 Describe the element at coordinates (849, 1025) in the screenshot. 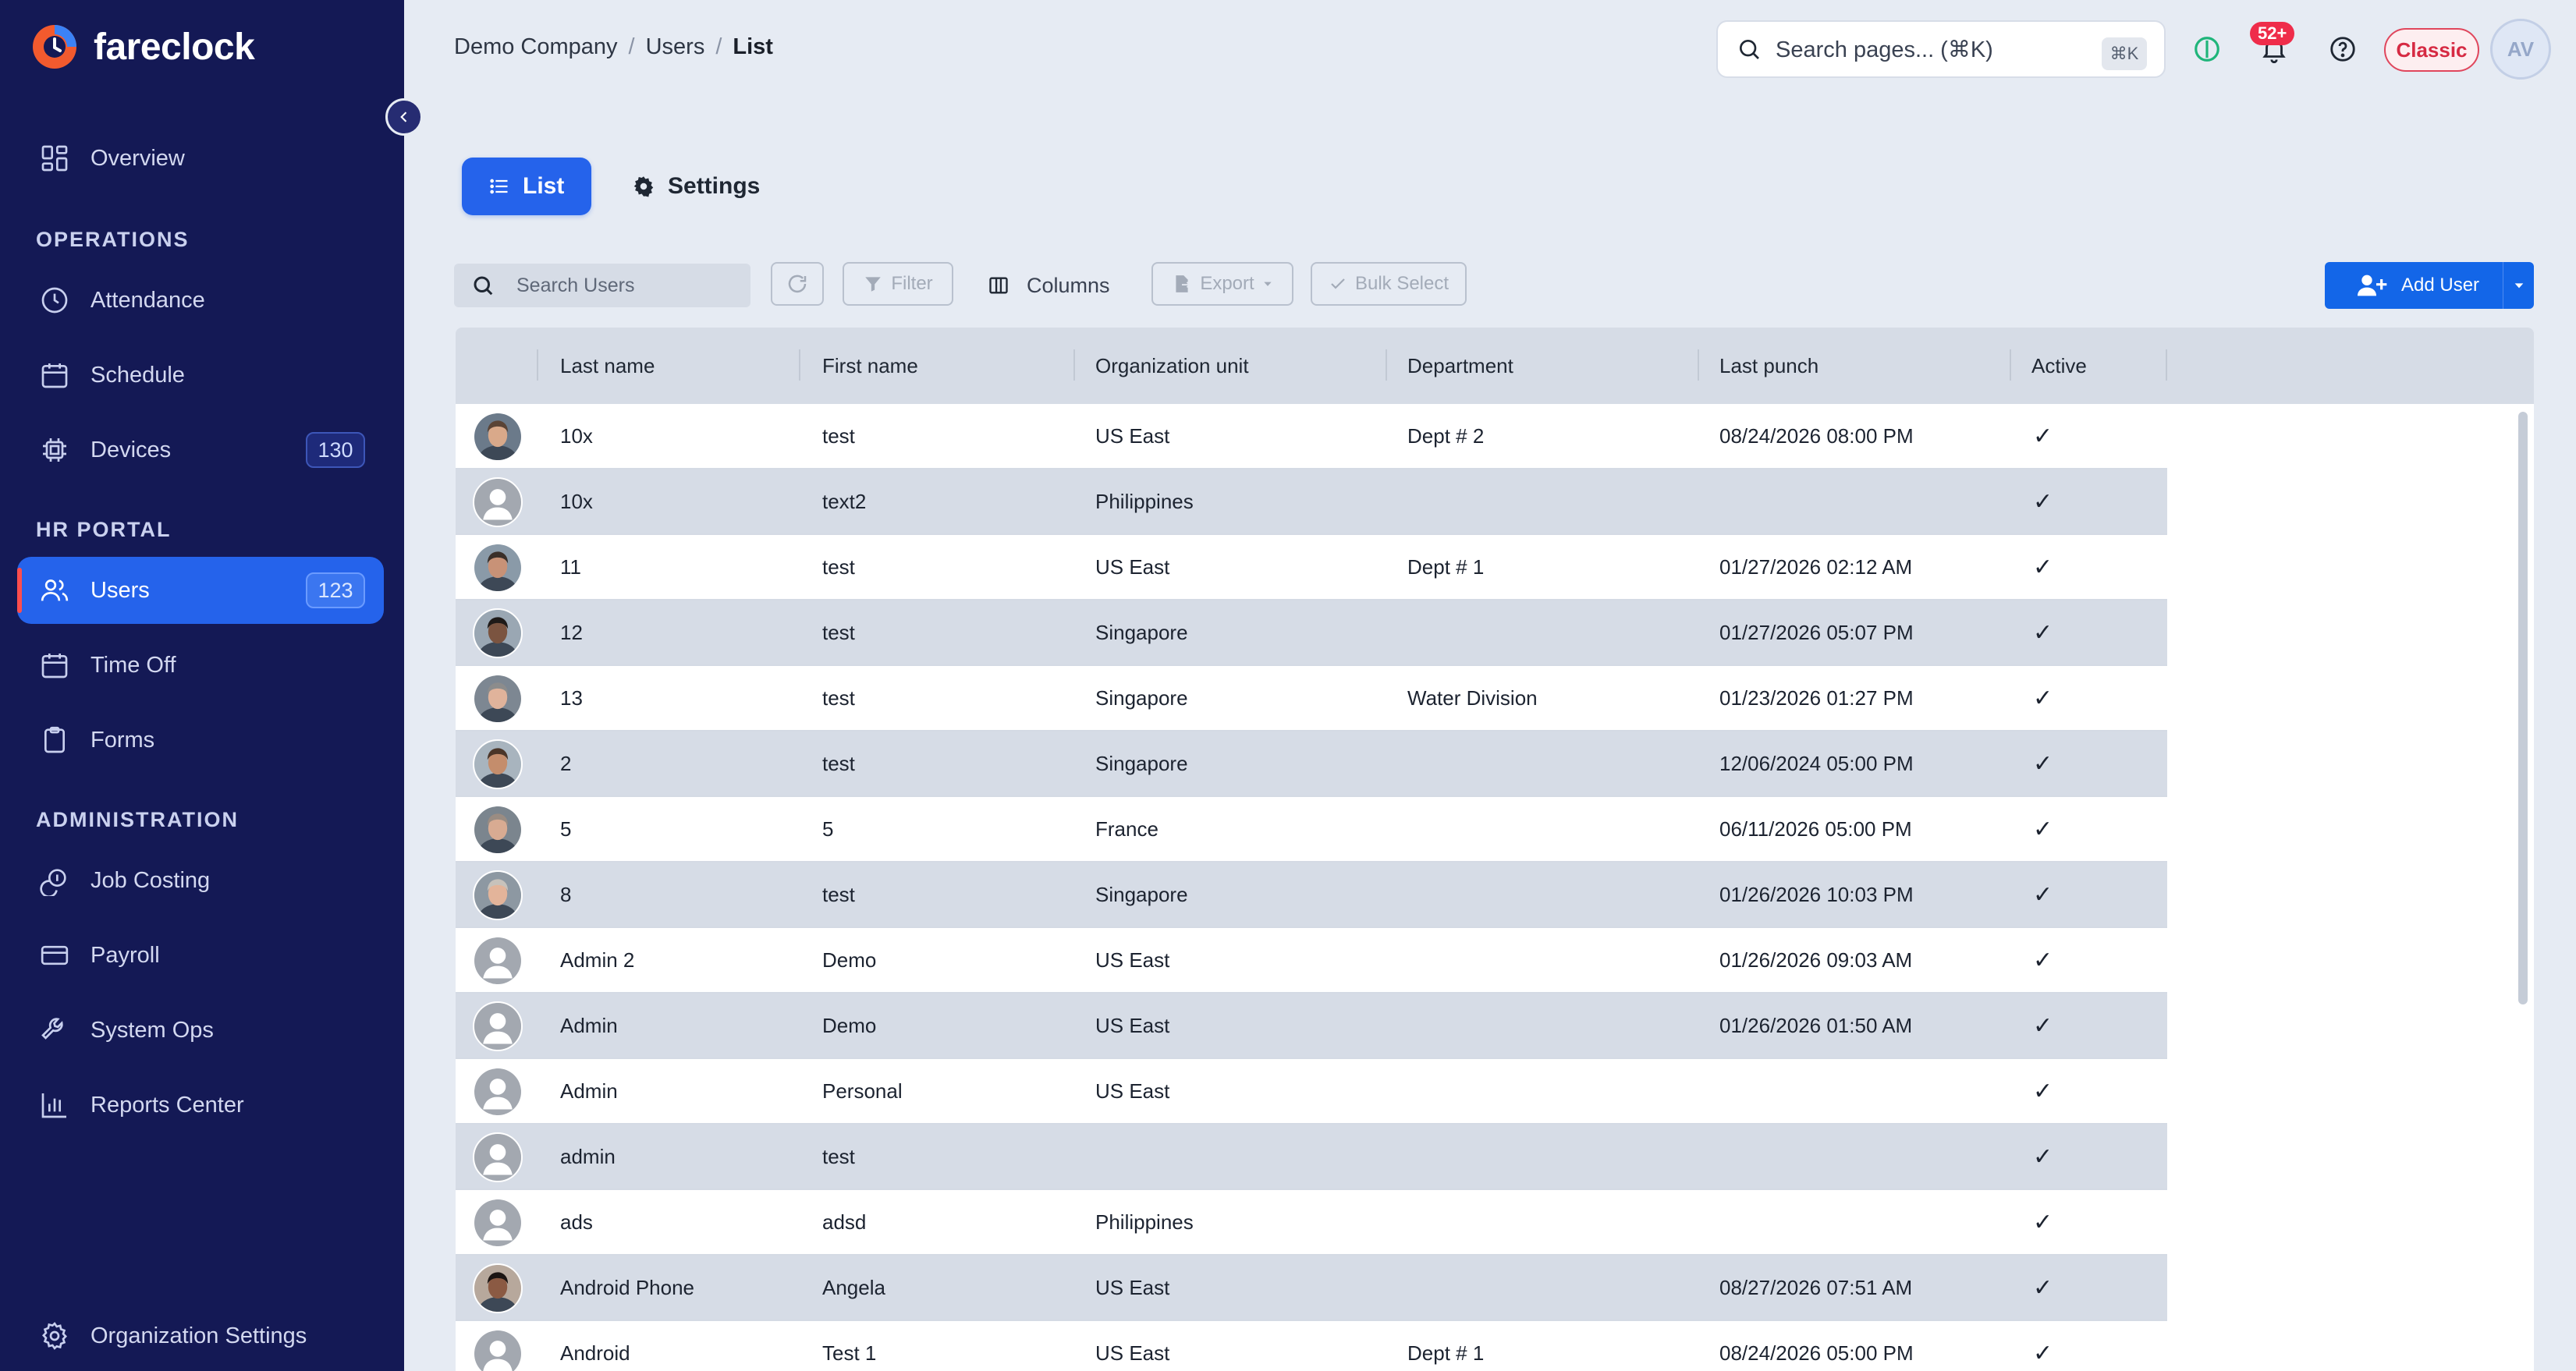

I see `cell-first-name: Demo` at that location.